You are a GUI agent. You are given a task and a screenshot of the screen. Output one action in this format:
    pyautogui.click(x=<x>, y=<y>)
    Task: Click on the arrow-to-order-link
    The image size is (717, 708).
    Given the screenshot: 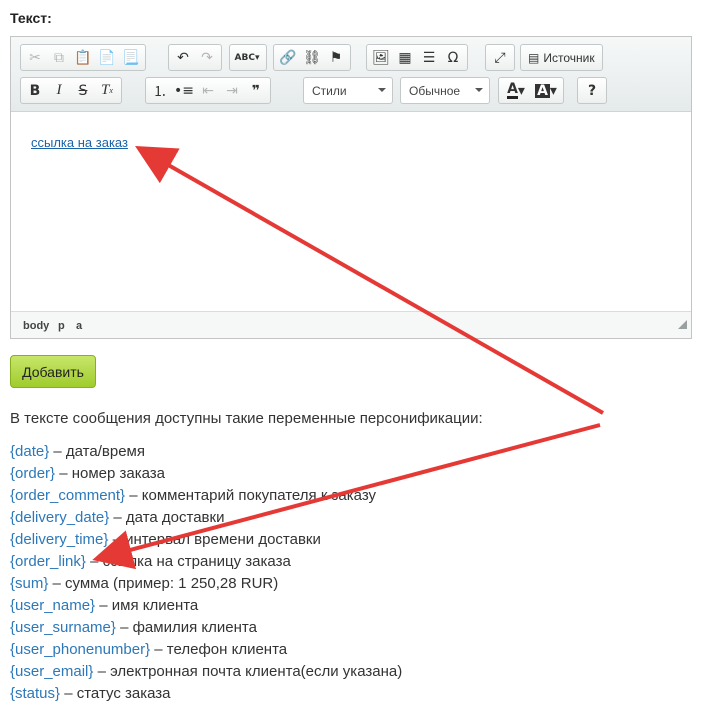 What is the action you would take?
    pyautogui.click(x=346, y=496)
    